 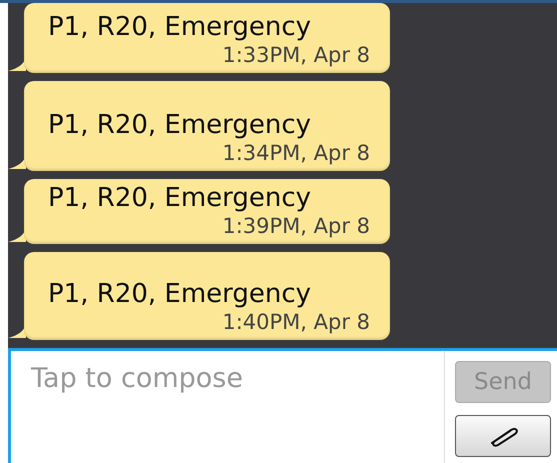 What do you see at coordinates (295, 227) in the screenshot?
I see `message-time: 1:39PM, Apr 8` at bounding box center [295, 227].